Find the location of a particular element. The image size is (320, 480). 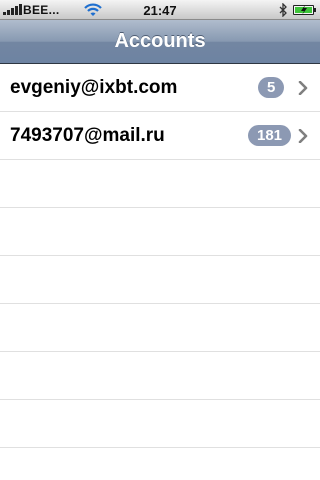

unread-count-badge: 5 is located at coordinates (271, 87).